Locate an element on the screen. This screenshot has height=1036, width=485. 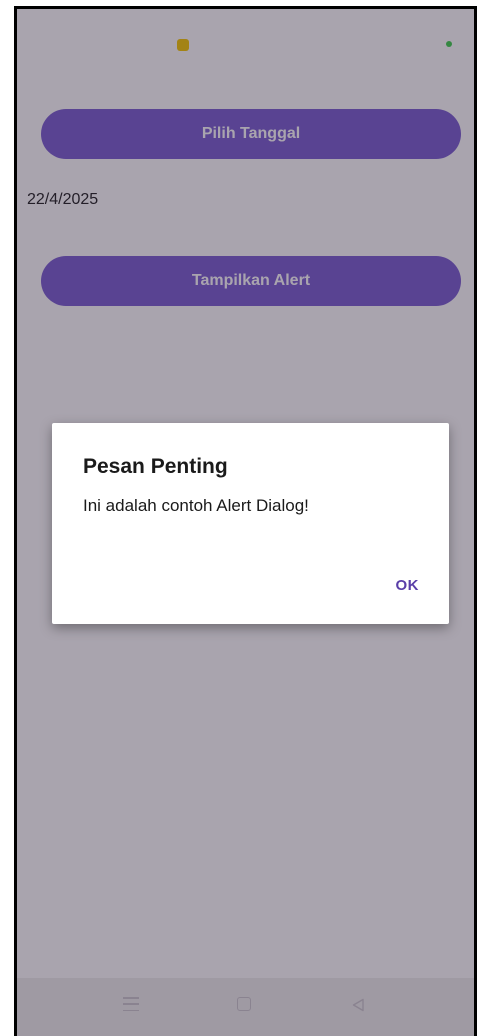
dialog-title: Pesan Penting is located at coordinates (155, 466).